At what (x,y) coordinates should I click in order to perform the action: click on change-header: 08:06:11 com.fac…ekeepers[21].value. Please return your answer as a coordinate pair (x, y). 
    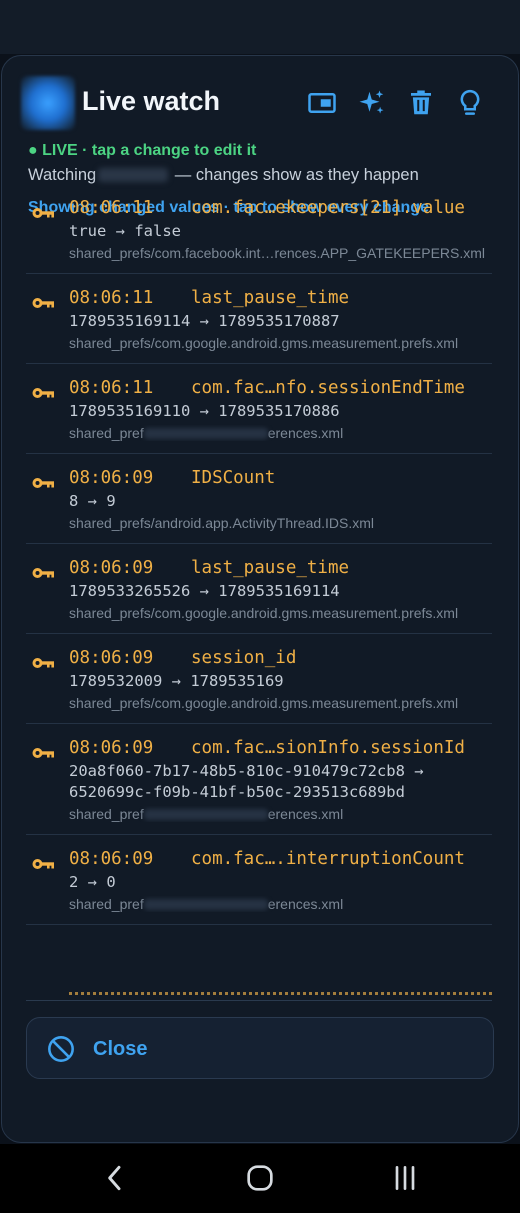
    Looking at the image, I should click on (280, 208).